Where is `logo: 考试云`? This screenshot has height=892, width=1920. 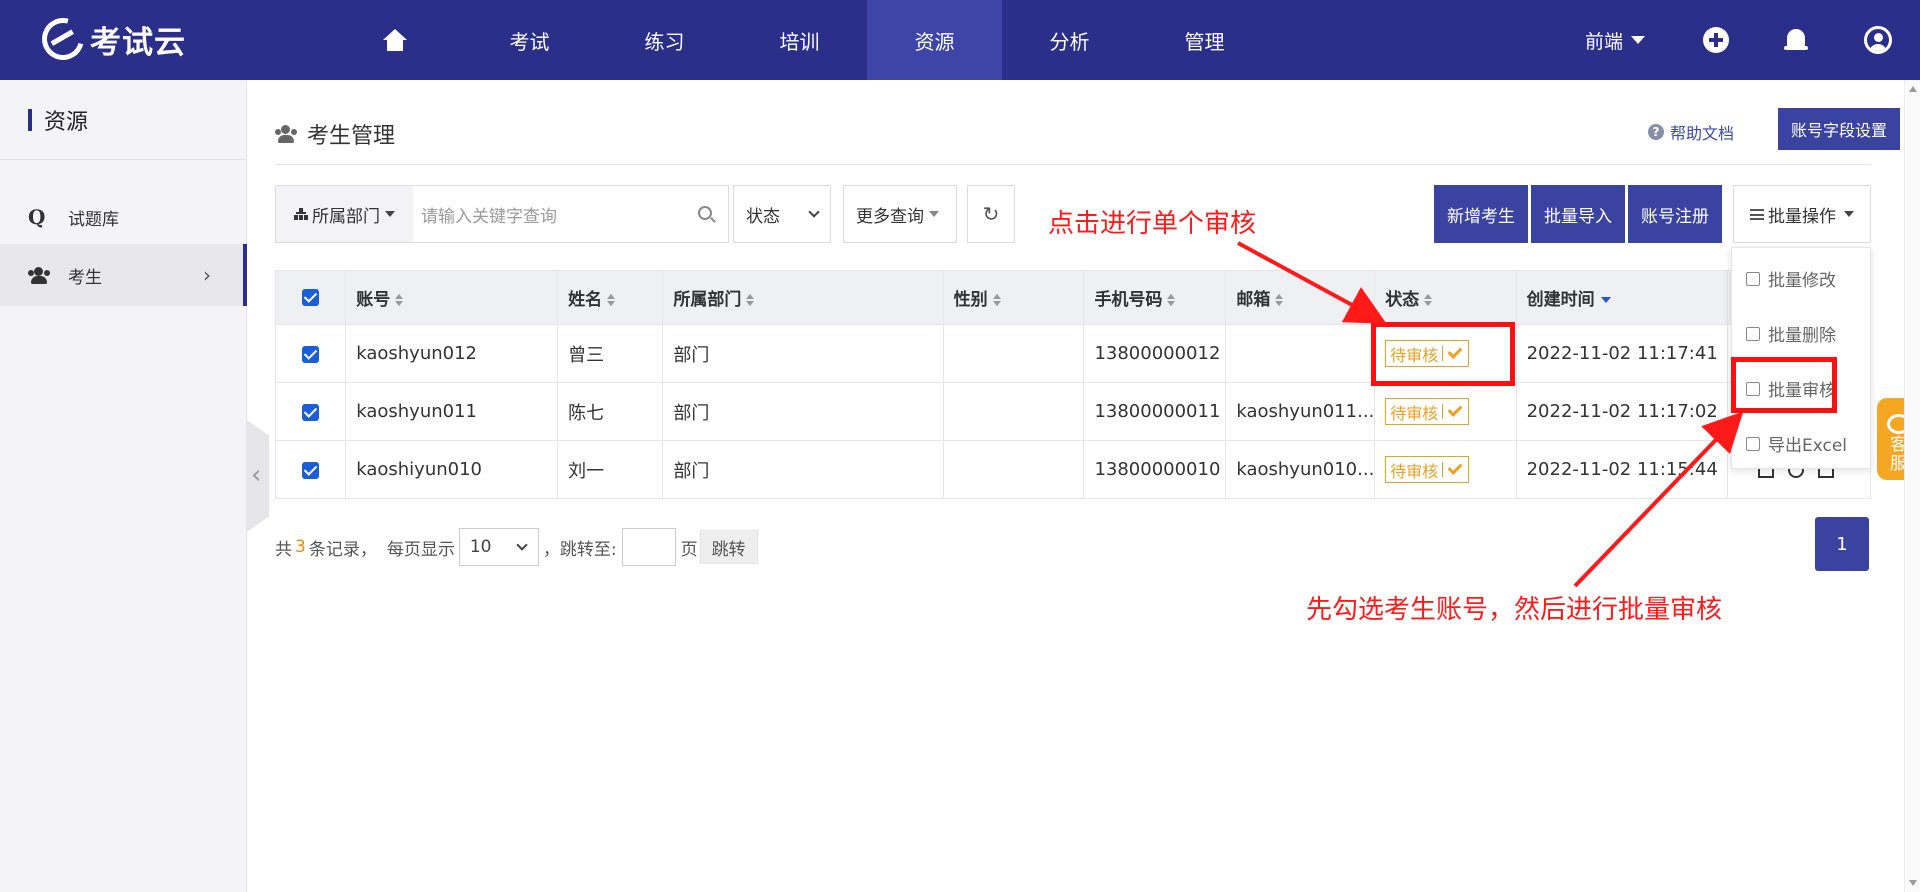
logo: 考试云 is located at coordinates (110, 39).